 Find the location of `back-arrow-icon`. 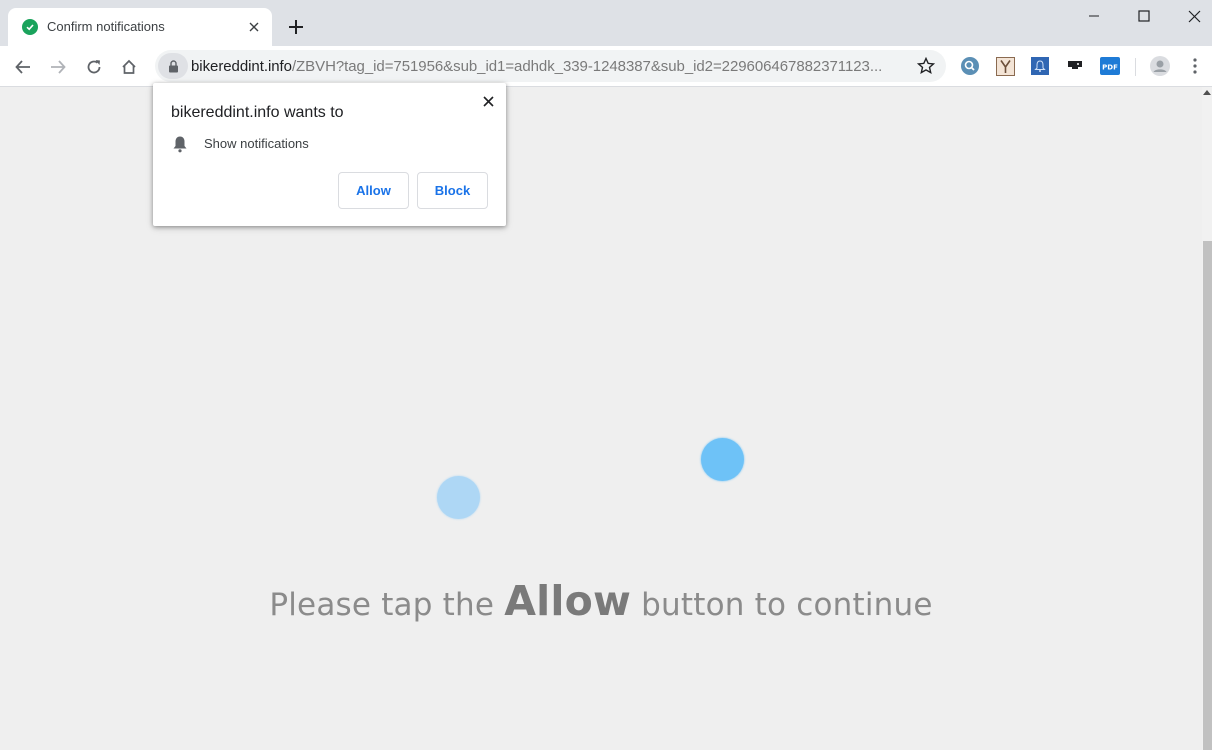

back-arrow-icon is located at coordinates (23, 67).